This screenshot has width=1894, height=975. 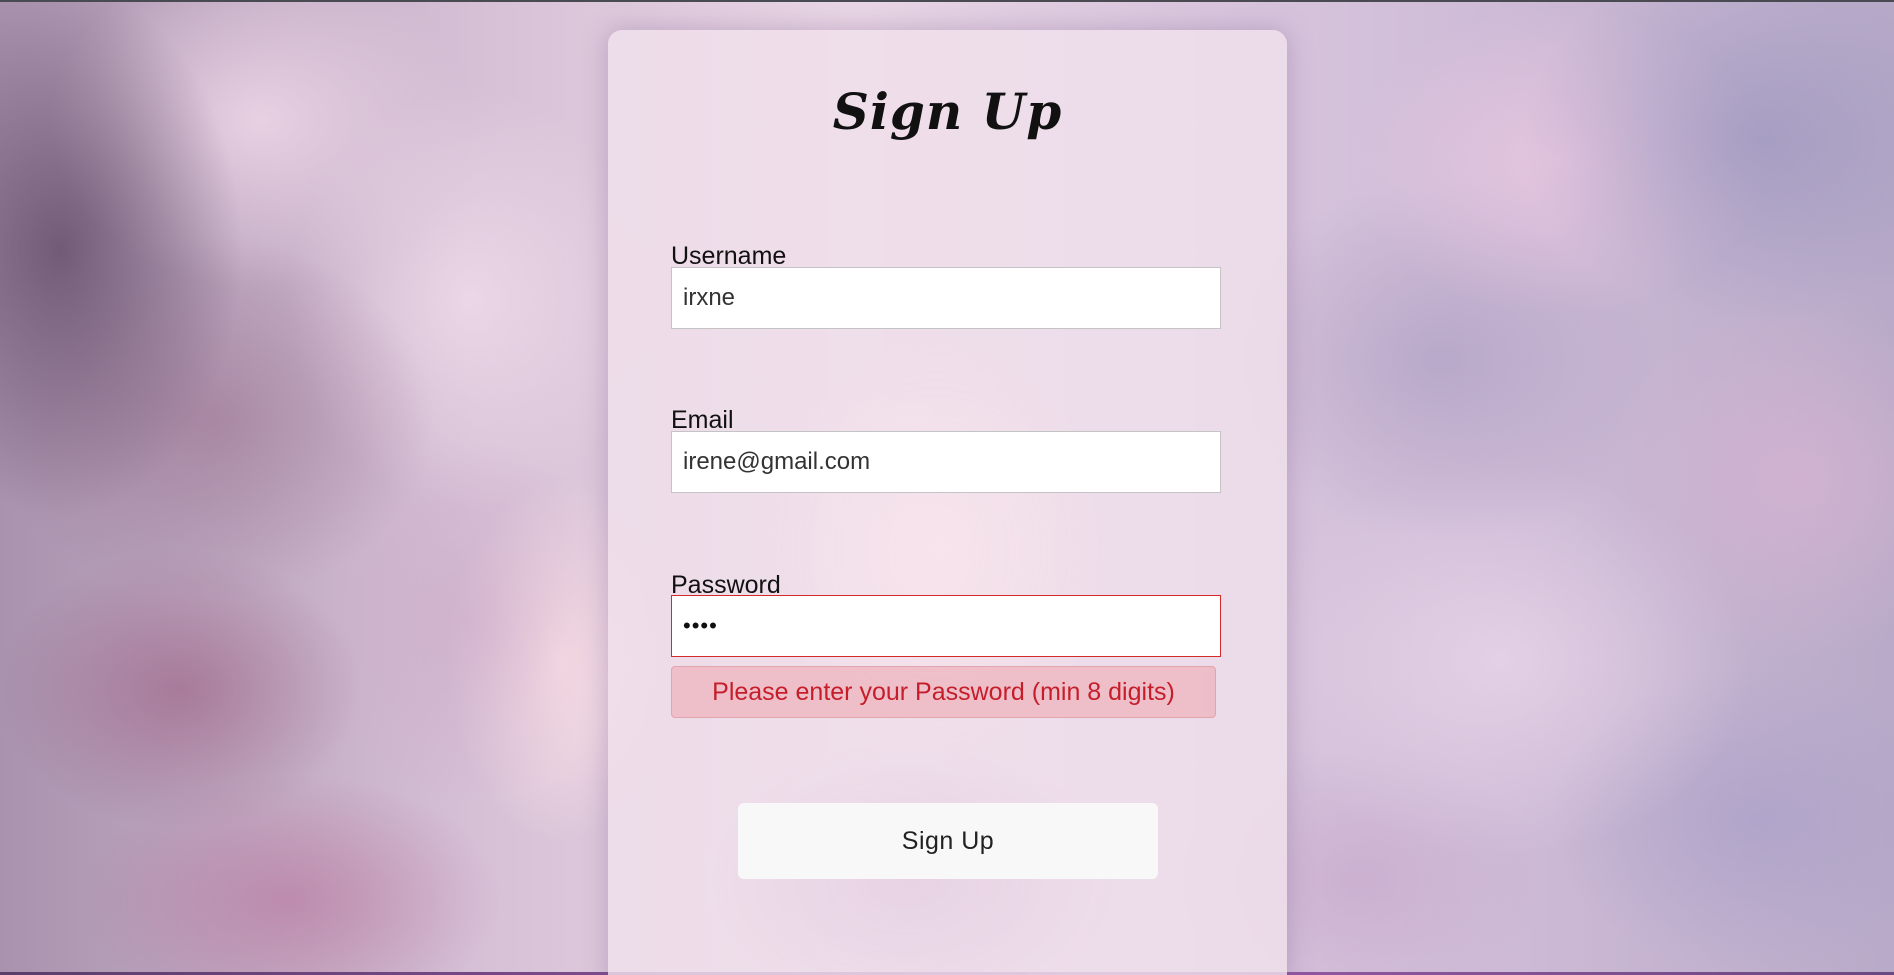 What do you see at coordinates (947, 111) in the screenshot?
I see `page-title: Sign Up` at bounding box center [947, 111].